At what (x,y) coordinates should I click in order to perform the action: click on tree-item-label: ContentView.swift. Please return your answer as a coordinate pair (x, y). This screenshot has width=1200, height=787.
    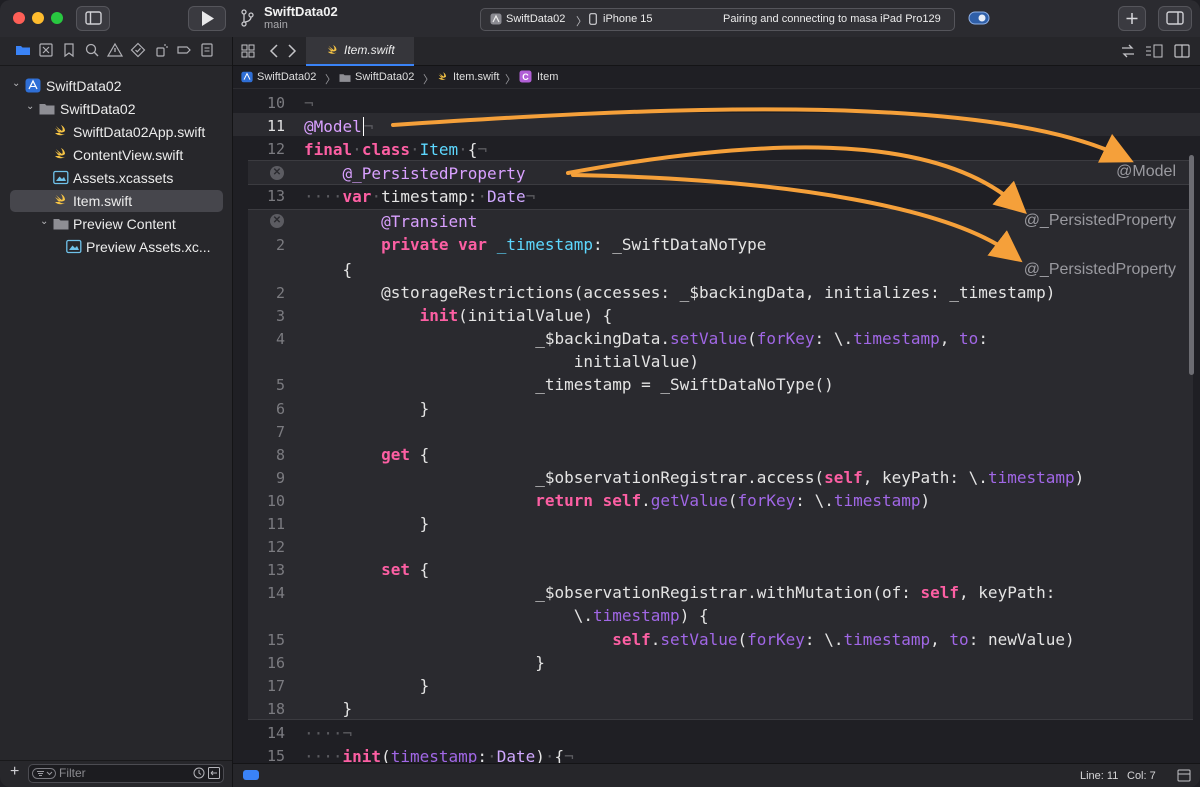
    Looking at the image, I should click on (128, 155).